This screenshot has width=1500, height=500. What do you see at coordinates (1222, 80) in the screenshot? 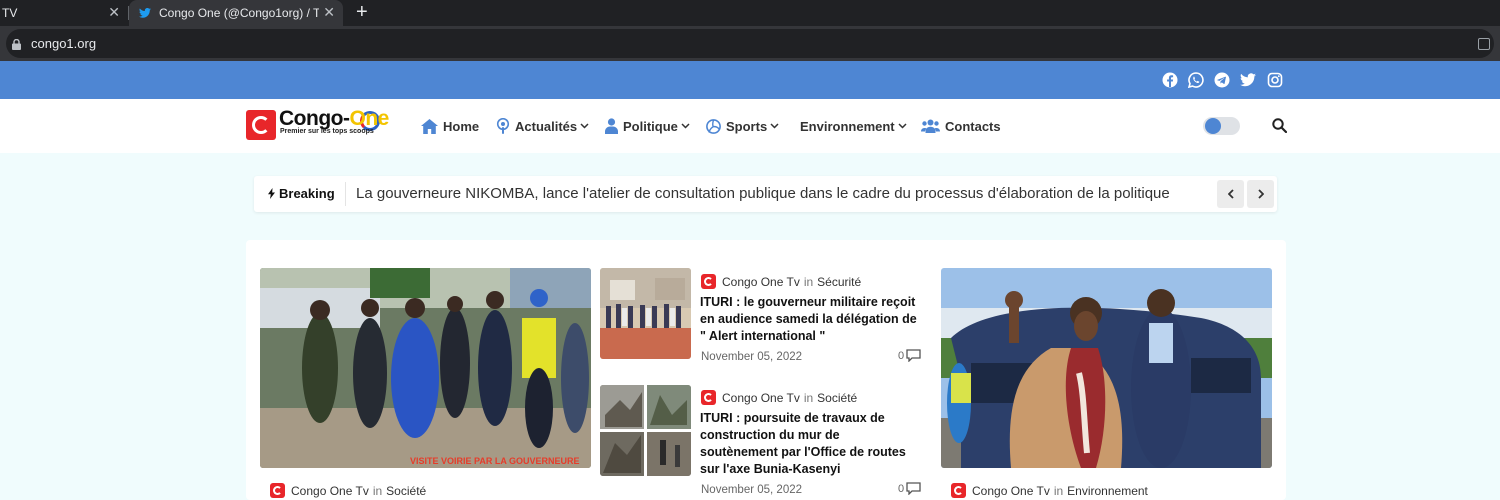
I see `telegram-icon` at bounding box center [1222, 80].